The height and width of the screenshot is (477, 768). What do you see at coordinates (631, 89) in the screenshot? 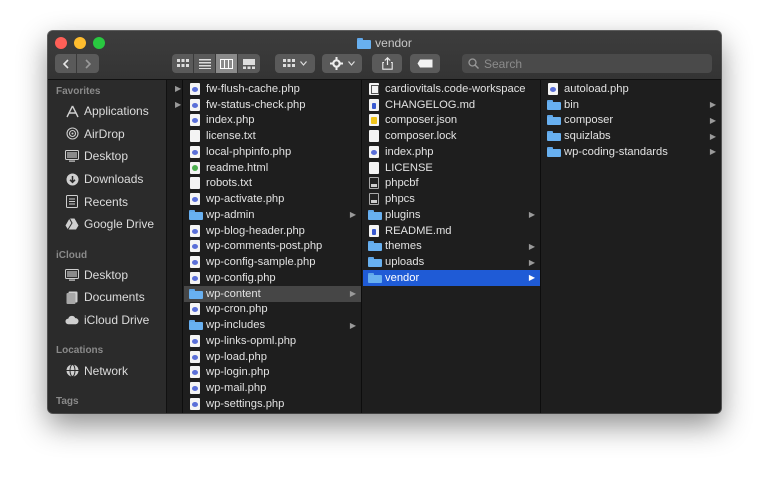
I see `file-item: autoload.php` at bounding box center [631, 89].